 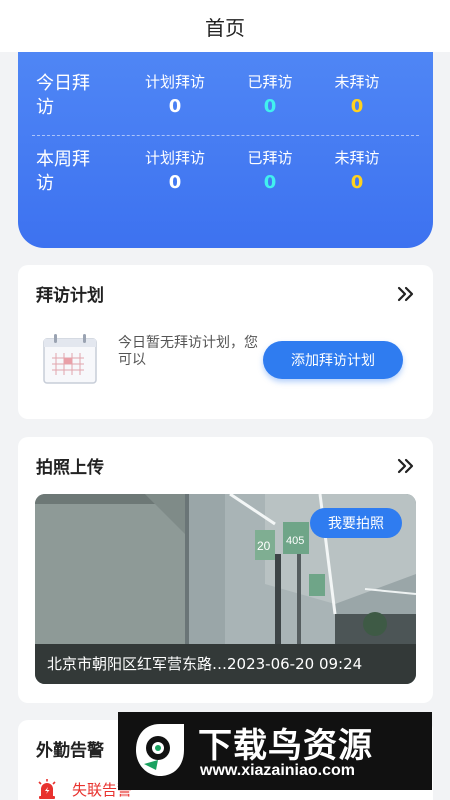 I want to click on today-planned-label: 计划拜访, so click(x=174, y=82).